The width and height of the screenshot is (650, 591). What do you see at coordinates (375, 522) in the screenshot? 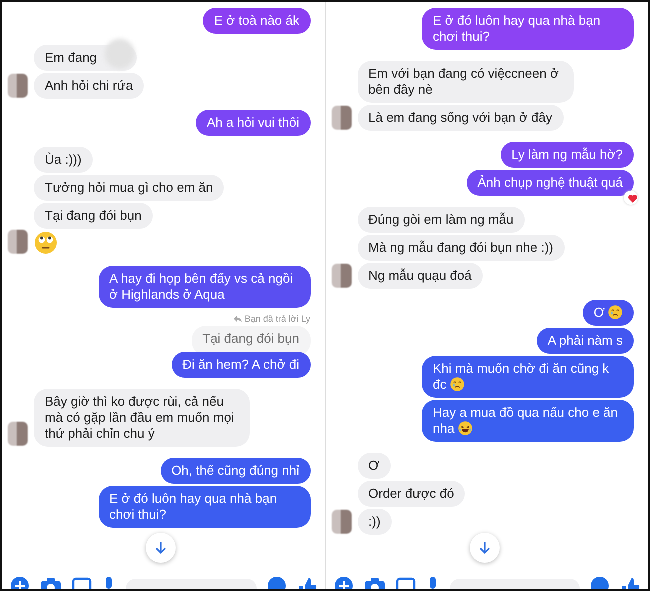
I see `message-bubble: :))` at bounding box center [375, 522].